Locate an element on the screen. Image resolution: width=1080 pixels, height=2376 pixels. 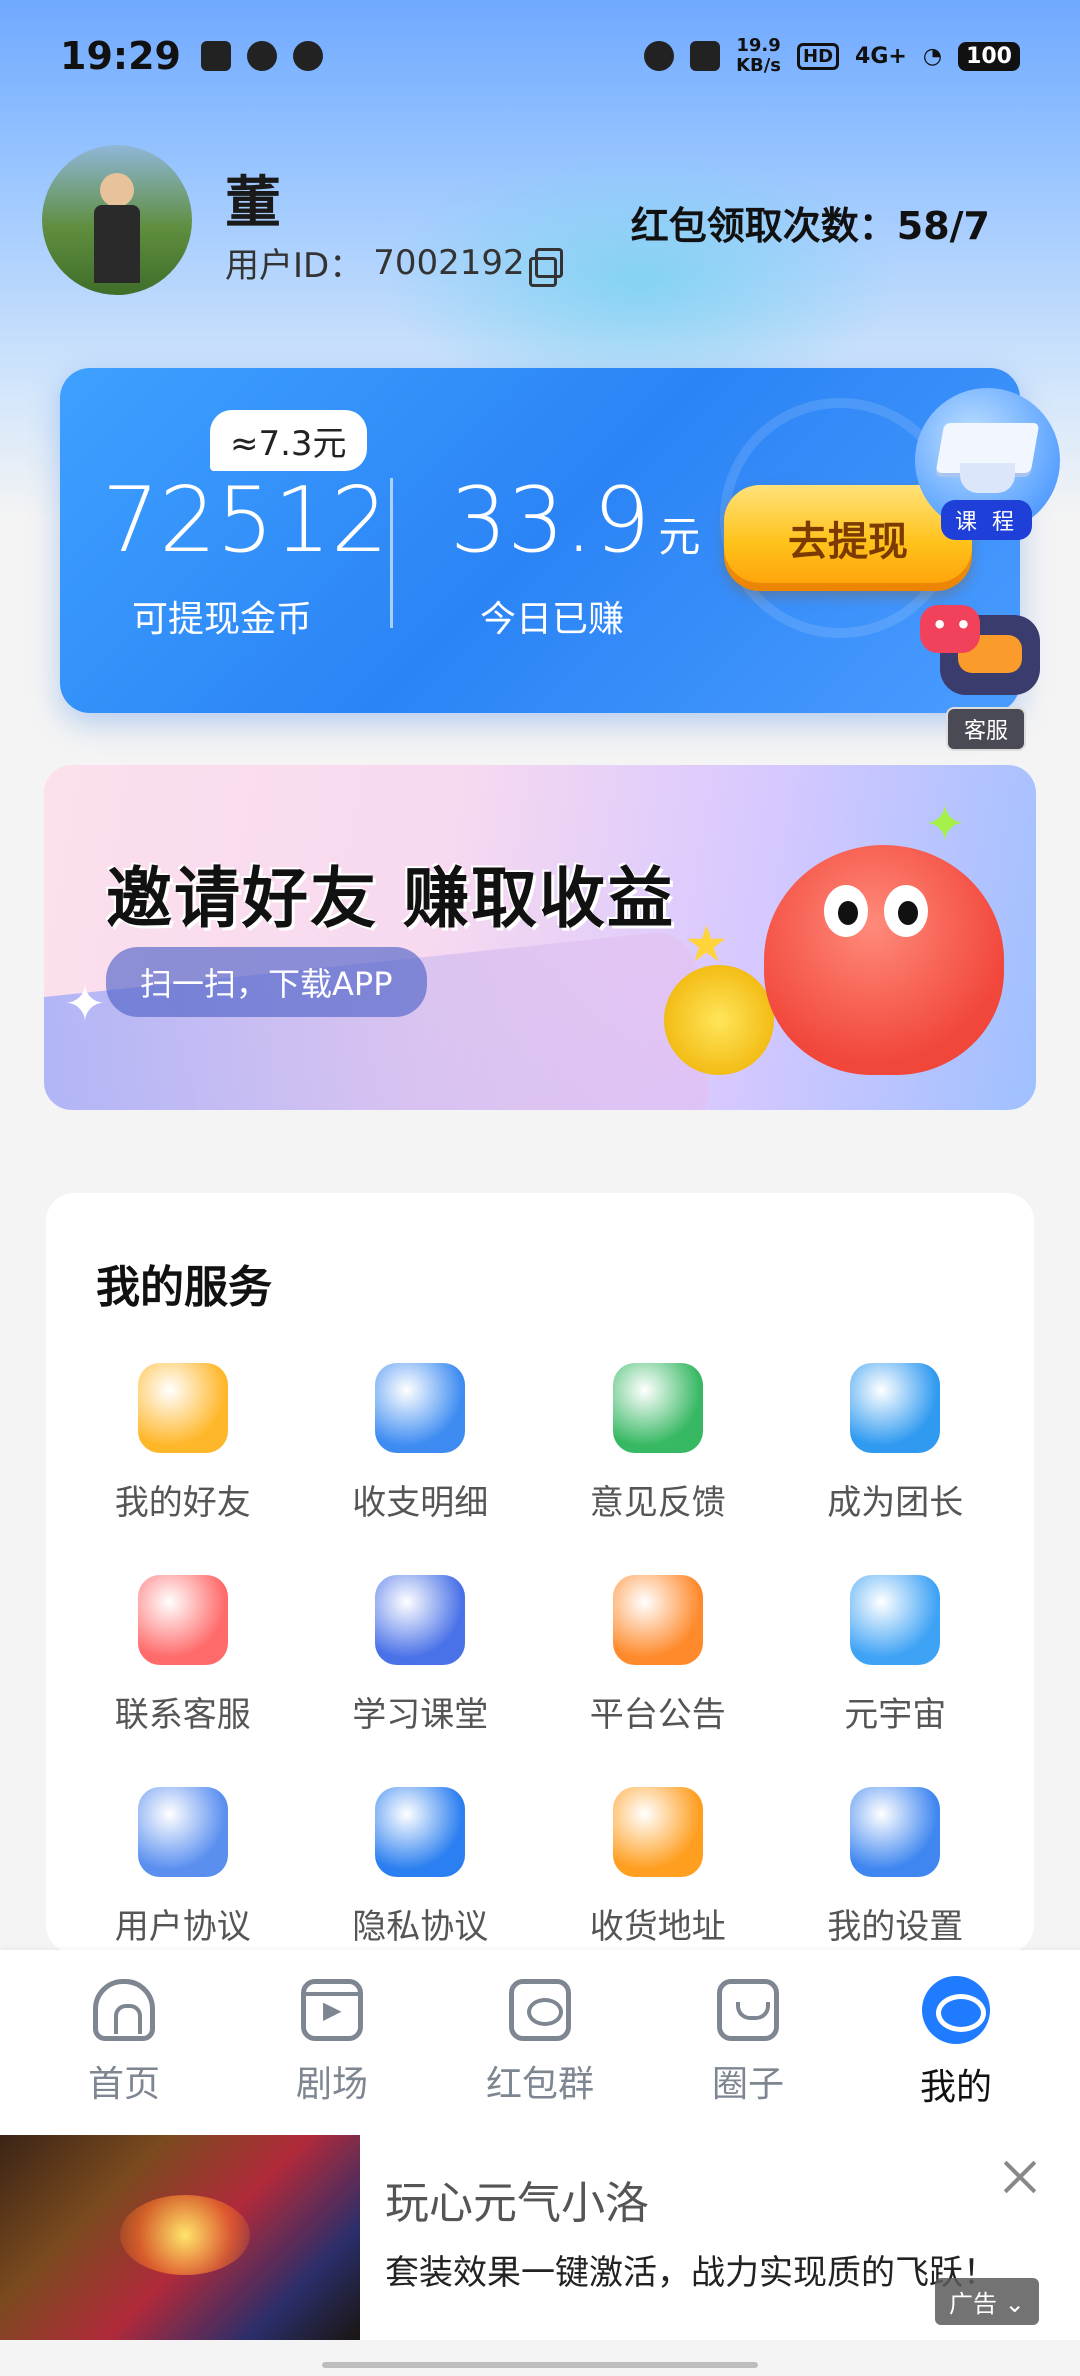
service-item: 联系客服 is located at coordinates (183, 1661).